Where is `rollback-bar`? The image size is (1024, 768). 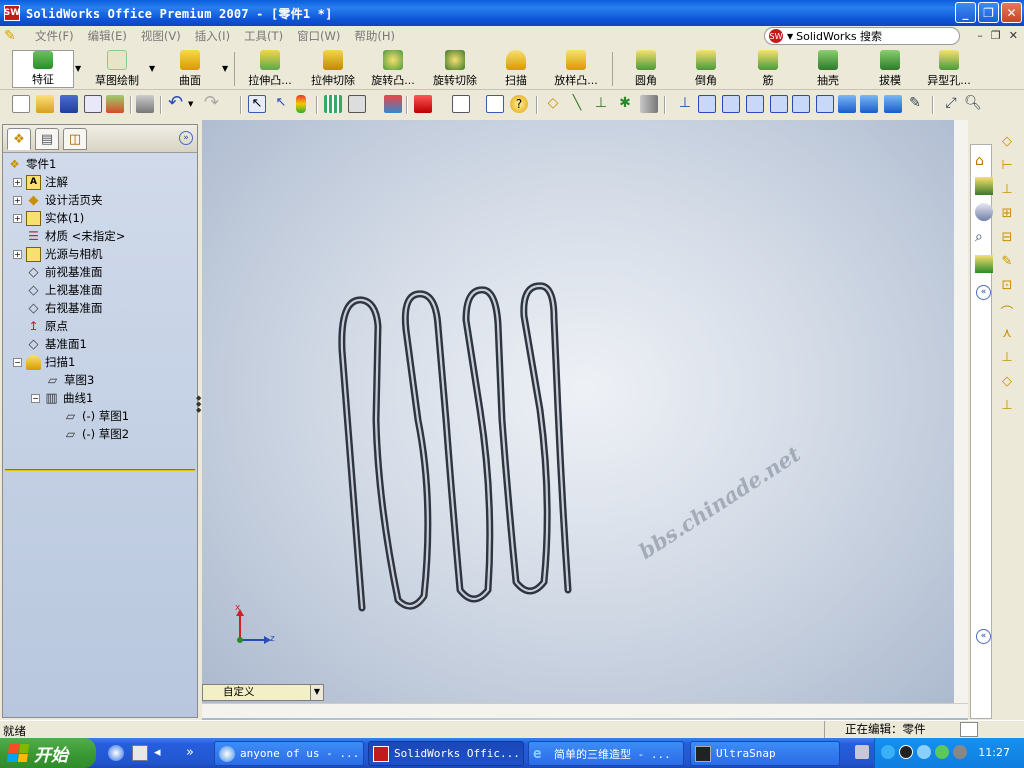 rollback-bar is located at coordinates (100, 470).